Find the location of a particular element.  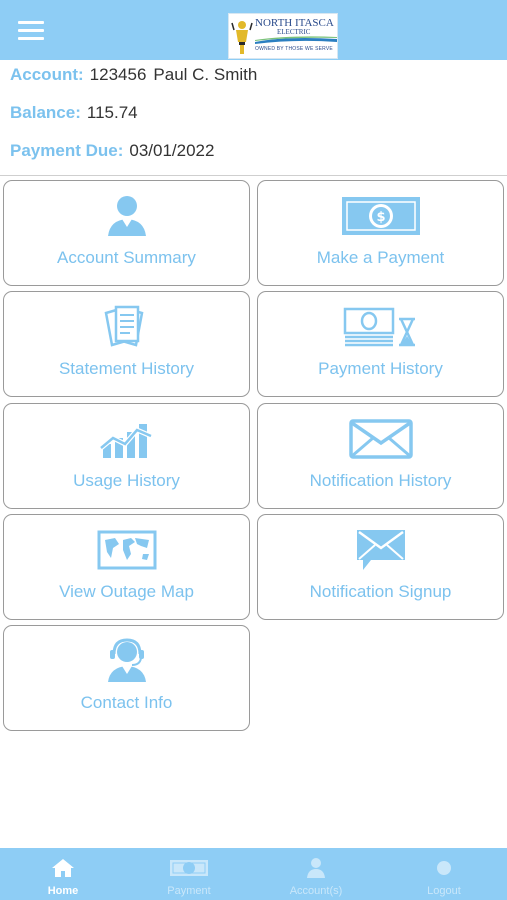

account-summary-button: Account Summary is located at coordinates (126, 233).